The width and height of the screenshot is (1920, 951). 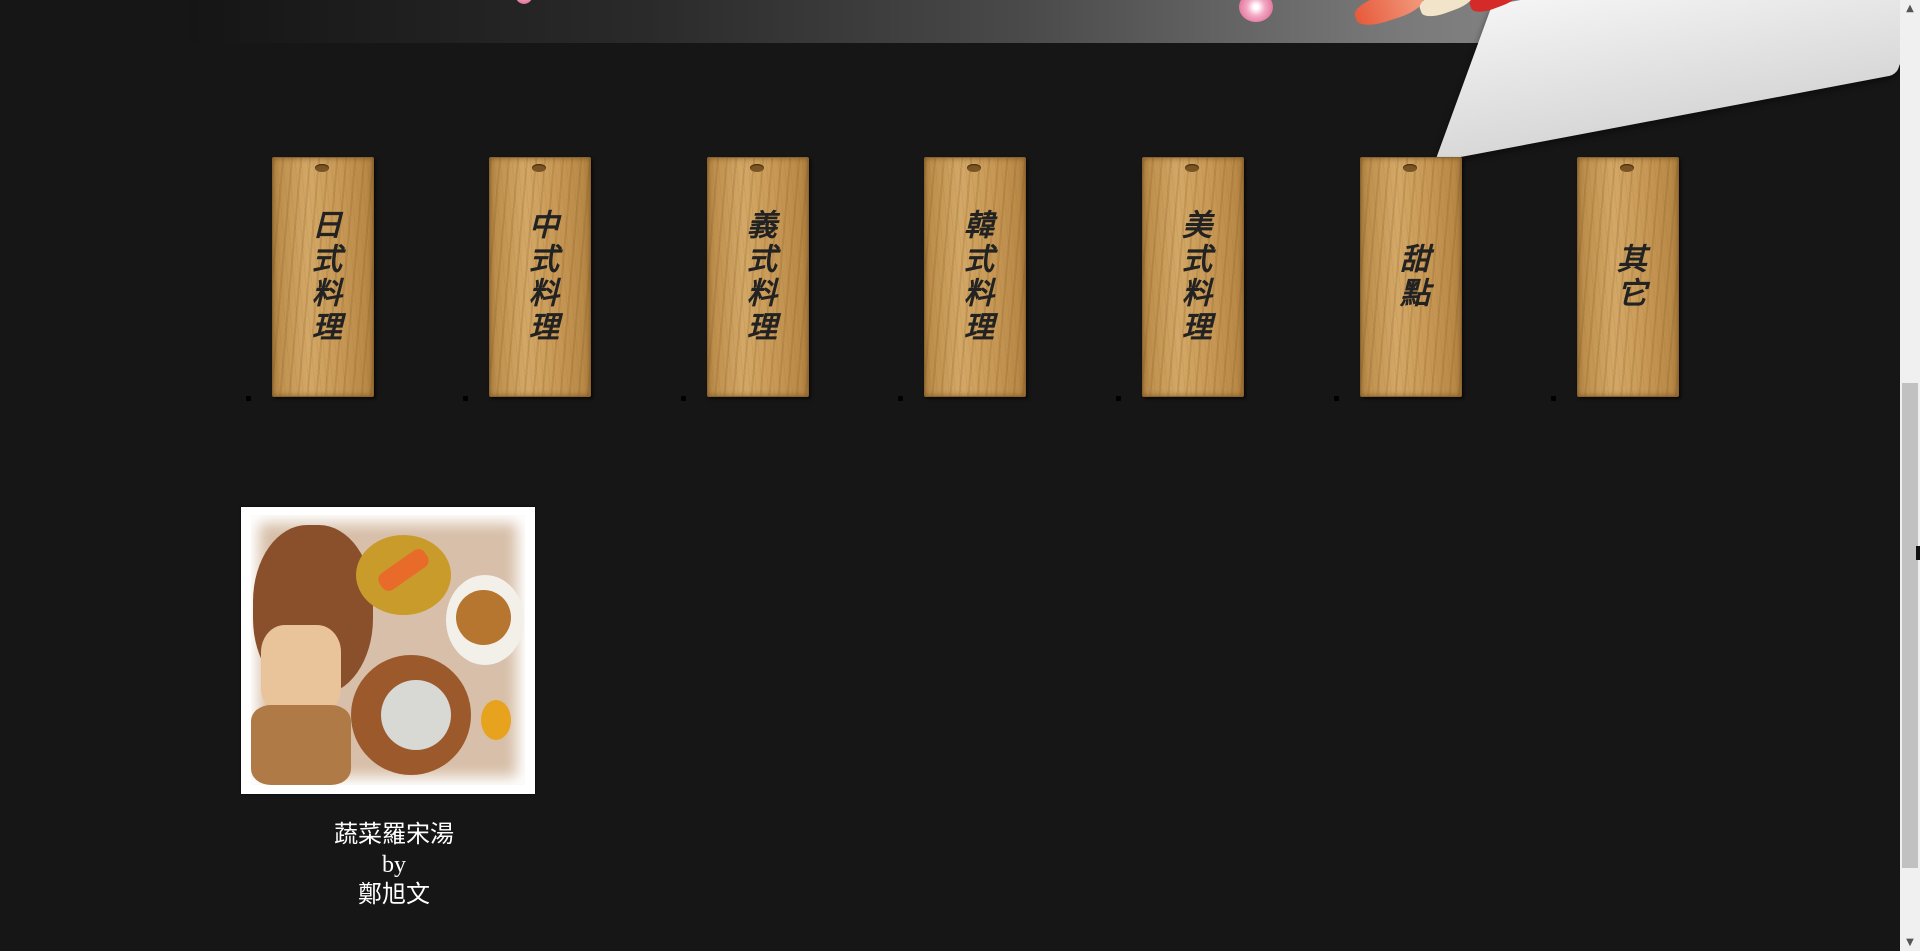 I want to click on category-tag-italian: 義式料理, so click(x=758, y=277).